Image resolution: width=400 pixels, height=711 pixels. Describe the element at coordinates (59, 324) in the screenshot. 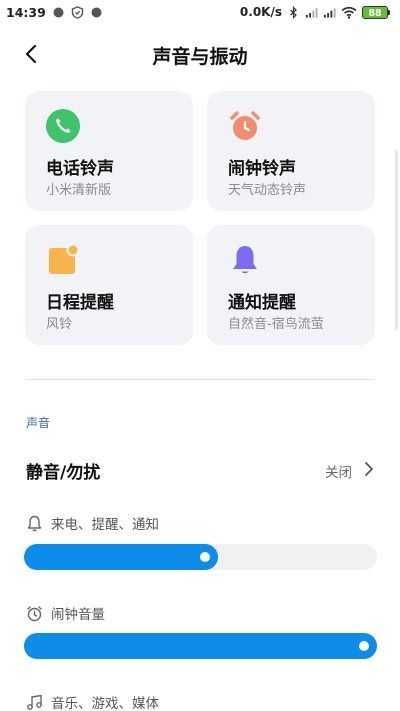

I see `card-subtitle: 风铃` at that location.